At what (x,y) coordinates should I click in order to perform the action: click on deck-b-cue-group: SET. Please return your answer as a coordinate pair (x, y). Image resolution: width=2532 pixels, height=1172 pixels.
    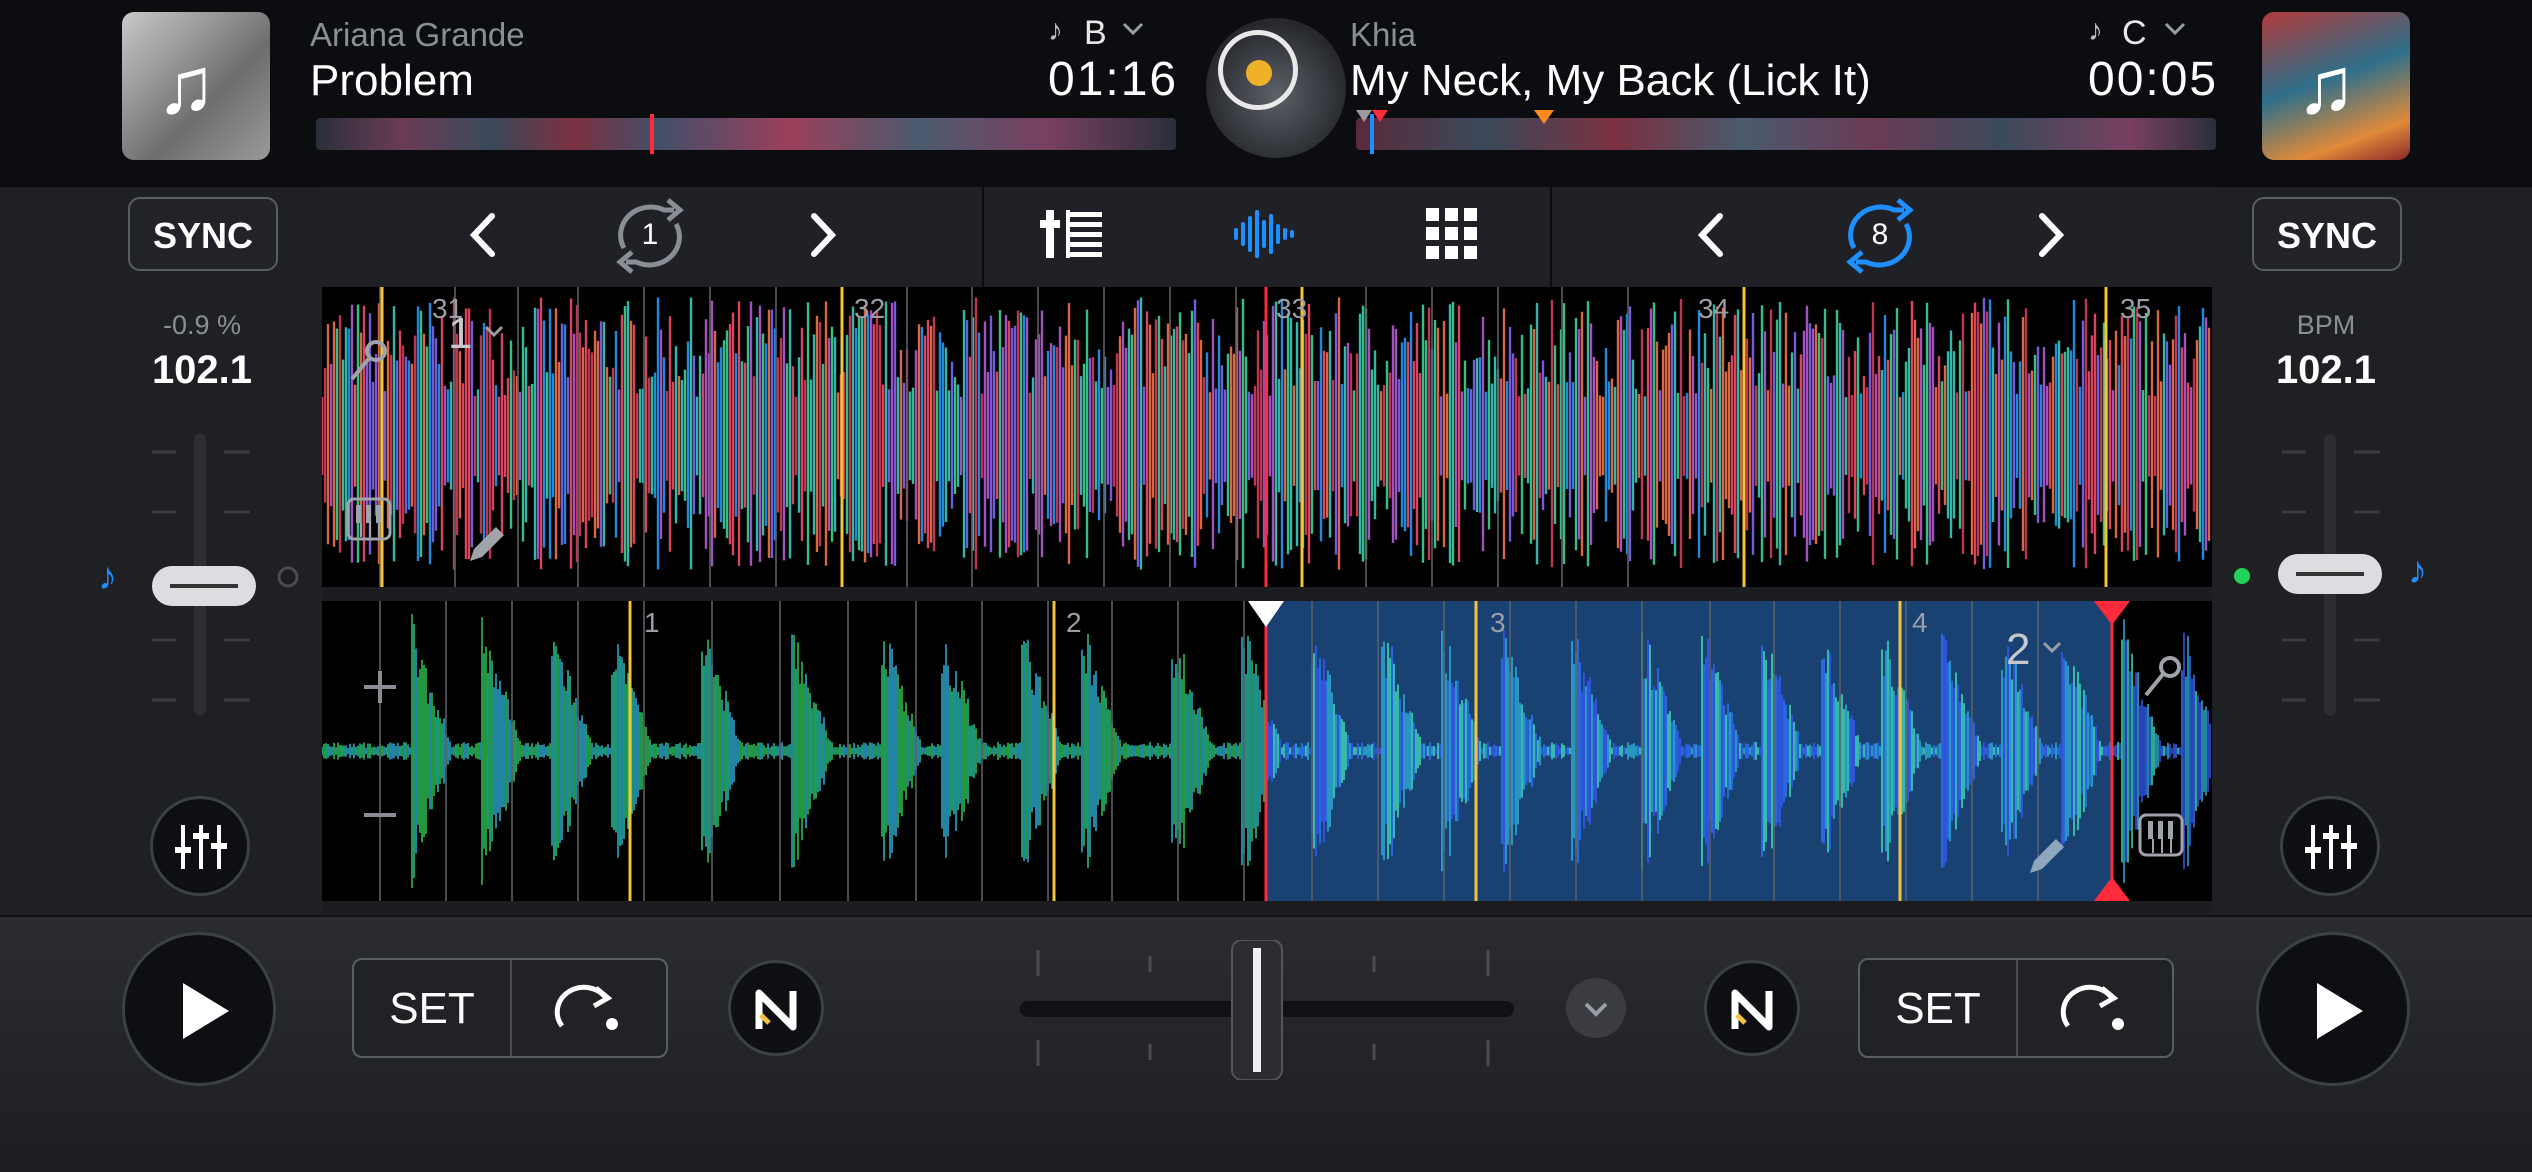
    Looking at the image, I should click on (2016, 1008).